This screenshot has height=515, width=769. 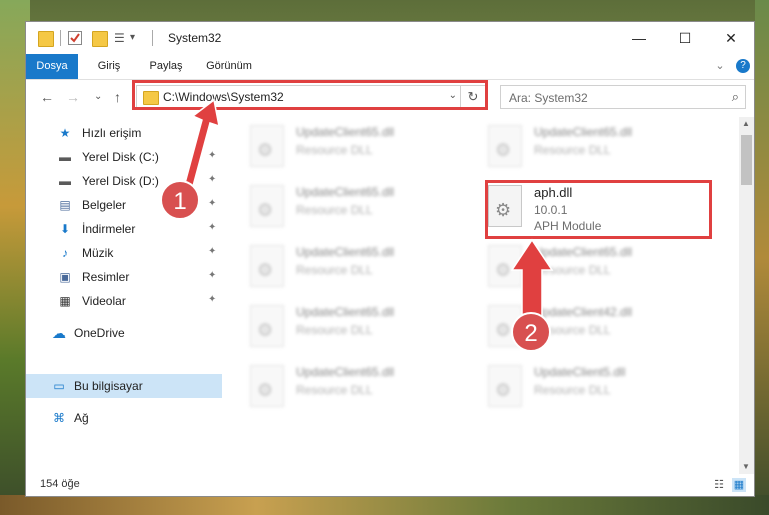 I want to click on step-2-badge: 2, so click(x=531, y=332).